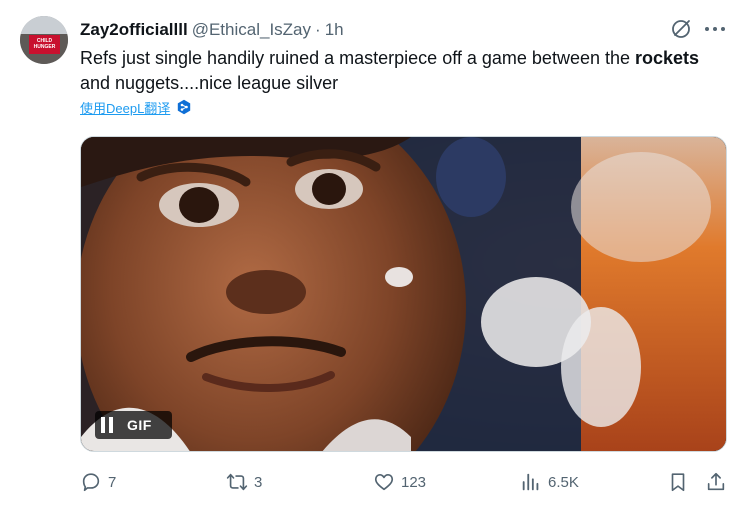 Image resolution: width=740 pixels, height=511 pixels. Describe the element at coordinates (681, 29) in the screenshot. I see `grok-icon` at that location.